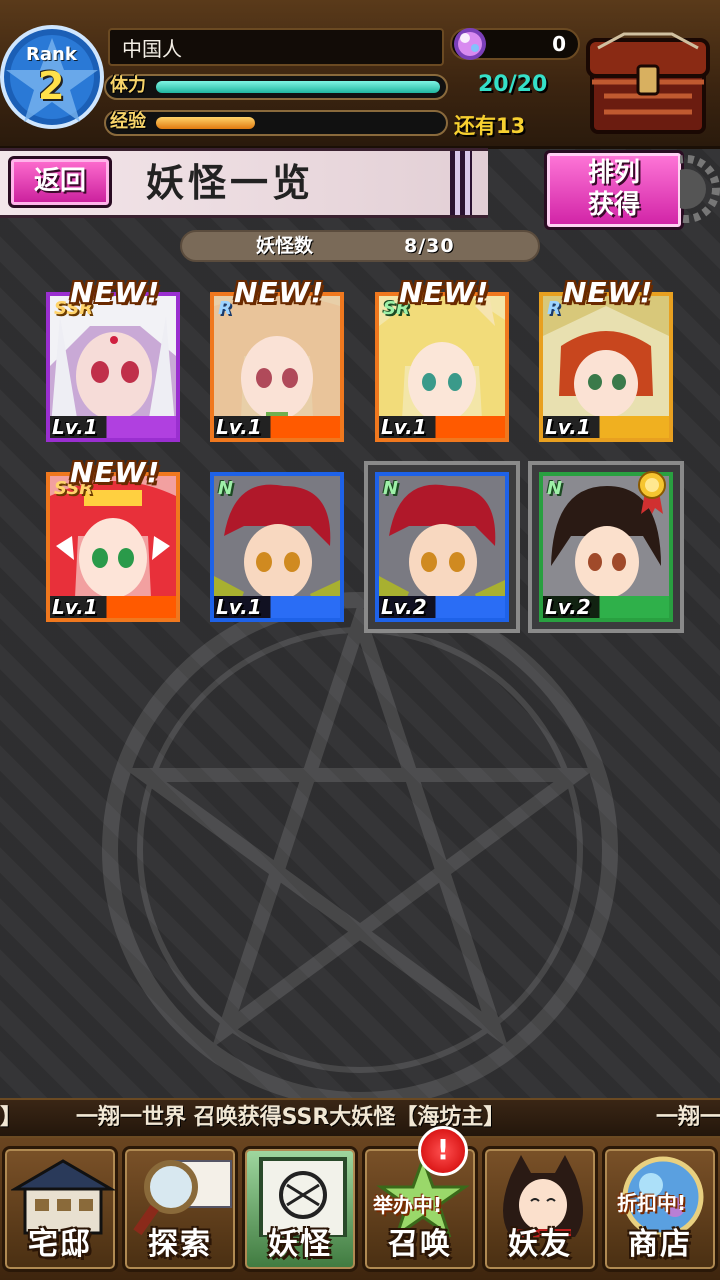 This screenshot has width=720, height=1280. I want to click on banner-stripe-decoration, so click(461, 183).